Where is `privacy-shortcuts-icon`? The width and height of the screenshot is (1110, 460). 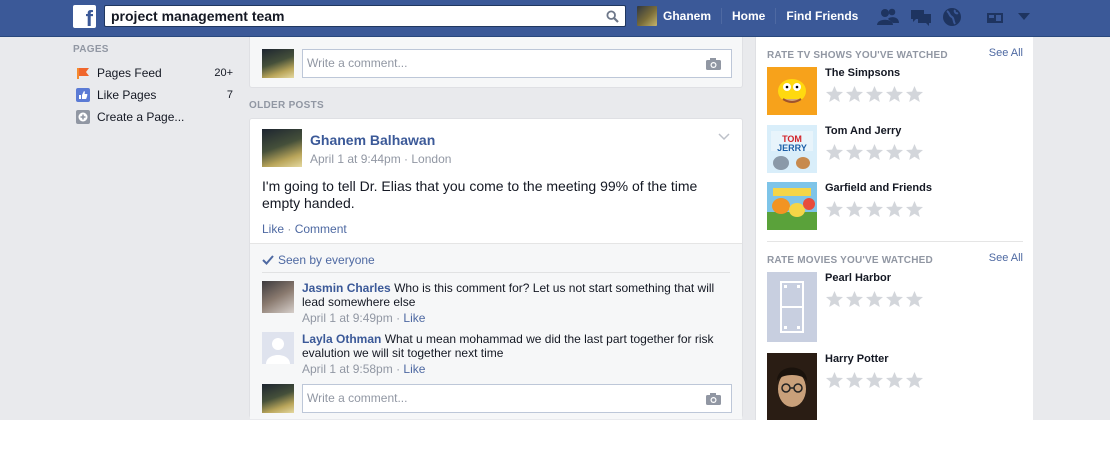 privacy-shortcuts-icon is located at coordinates (1000, 17).